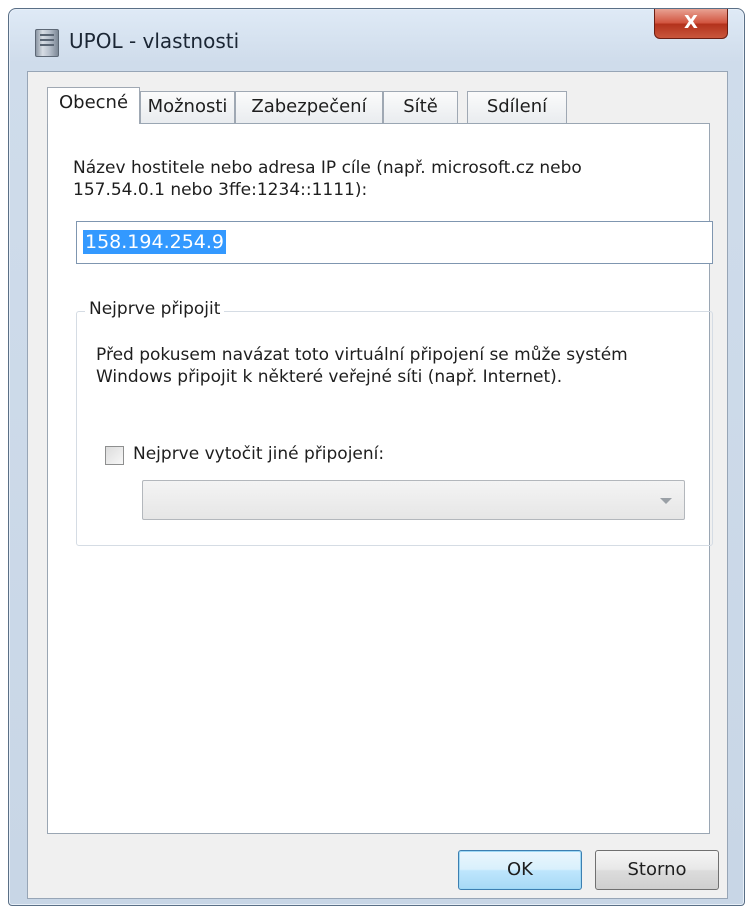 The width and height of the screenshot is (751, 912). What do you see at coordinates (520, 870) in the screenshot?
I see `ok-button: OK` at bounding box center [520, 870].